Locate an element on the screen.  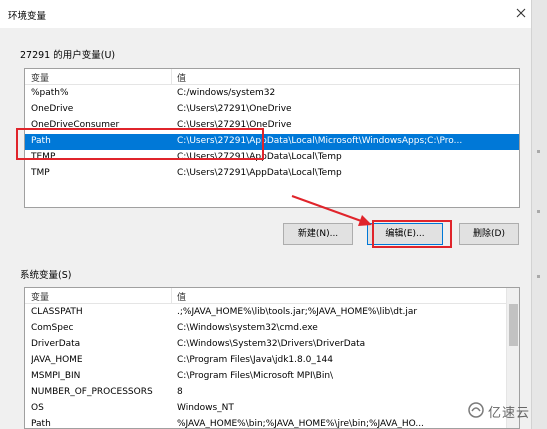
window-title: 环境变量 is located at coordinates (27, 16).